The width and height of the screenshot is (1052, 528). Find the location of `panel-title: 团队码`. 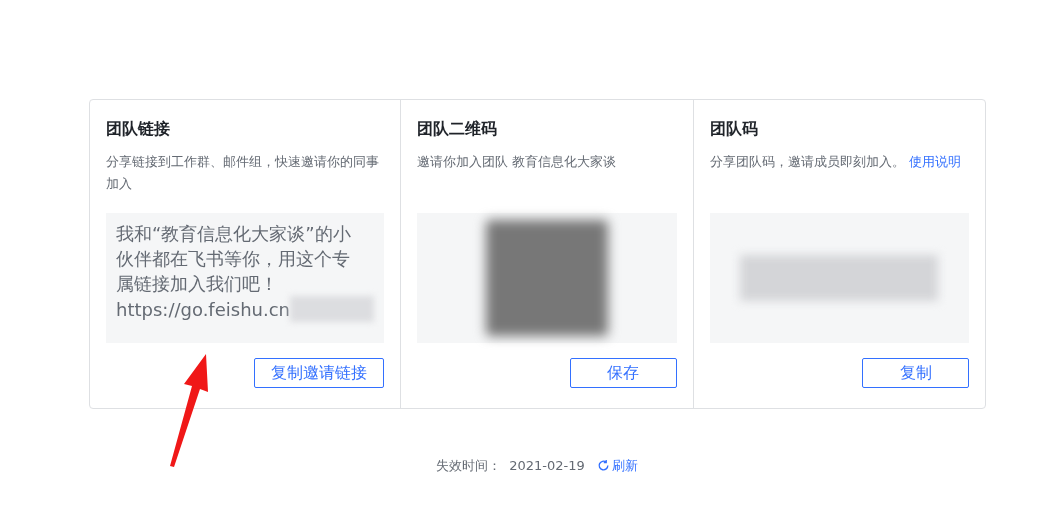

panel-title: 团队码 is located at coordinates (734, 129).